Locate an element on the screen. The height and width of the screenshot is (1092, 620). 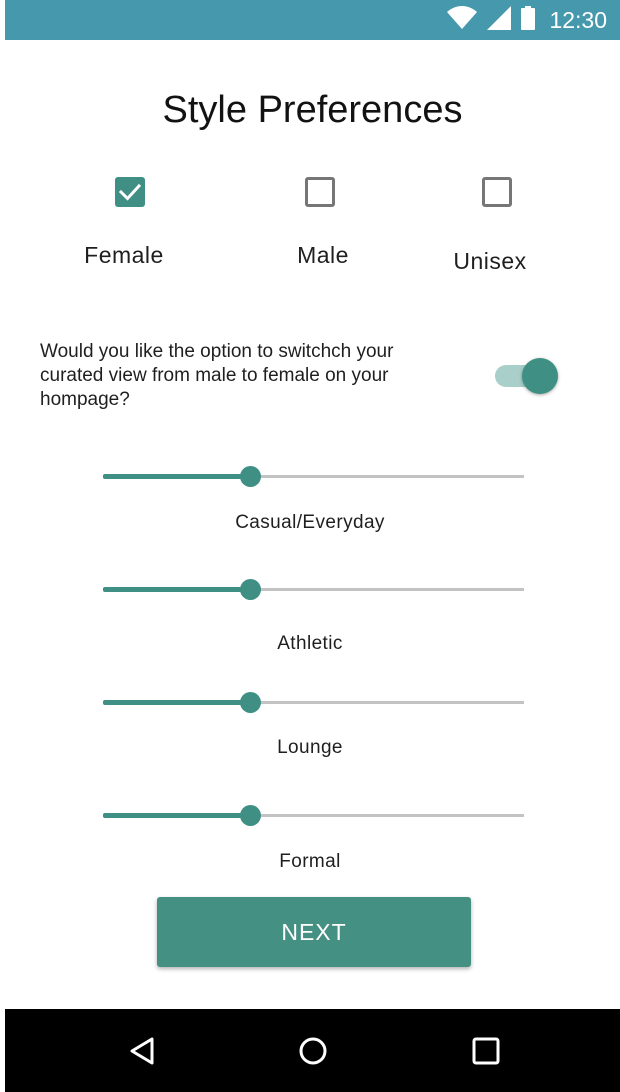
athletic-slider-label: Athletic is located at coordinates (310, 643).